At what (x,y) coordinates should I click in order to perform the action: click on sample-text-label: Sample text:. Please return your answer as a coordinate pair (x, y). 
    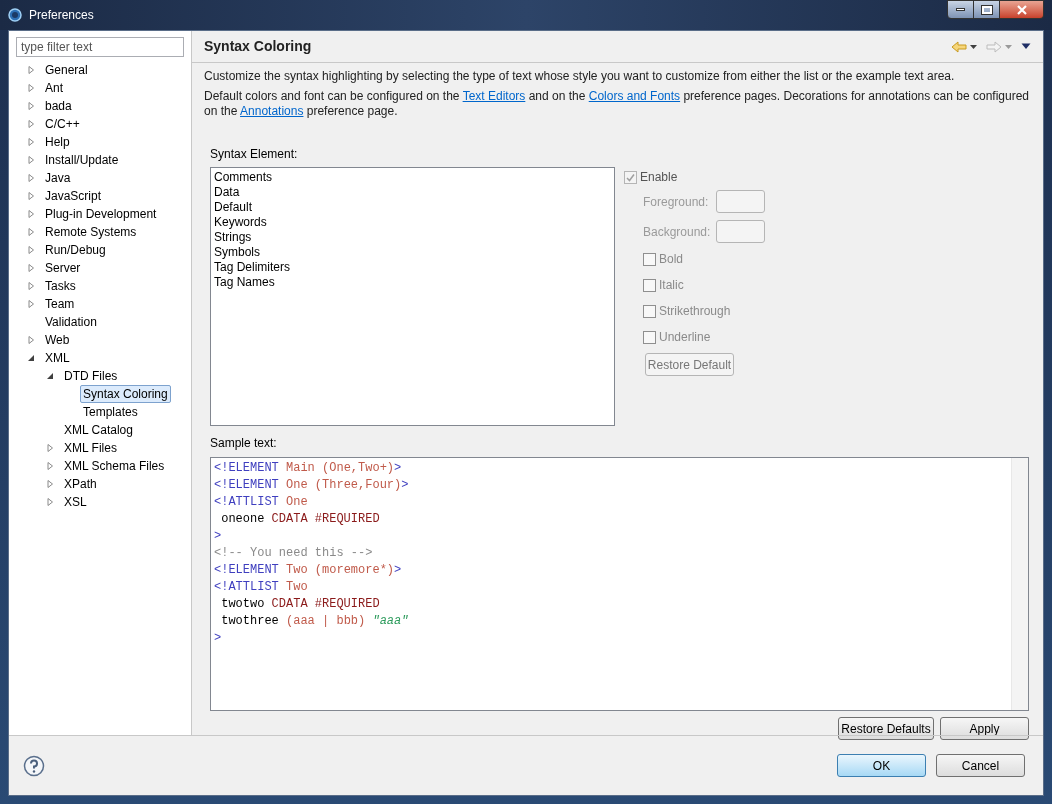
    Looking at the image, I should click on (244, 443).